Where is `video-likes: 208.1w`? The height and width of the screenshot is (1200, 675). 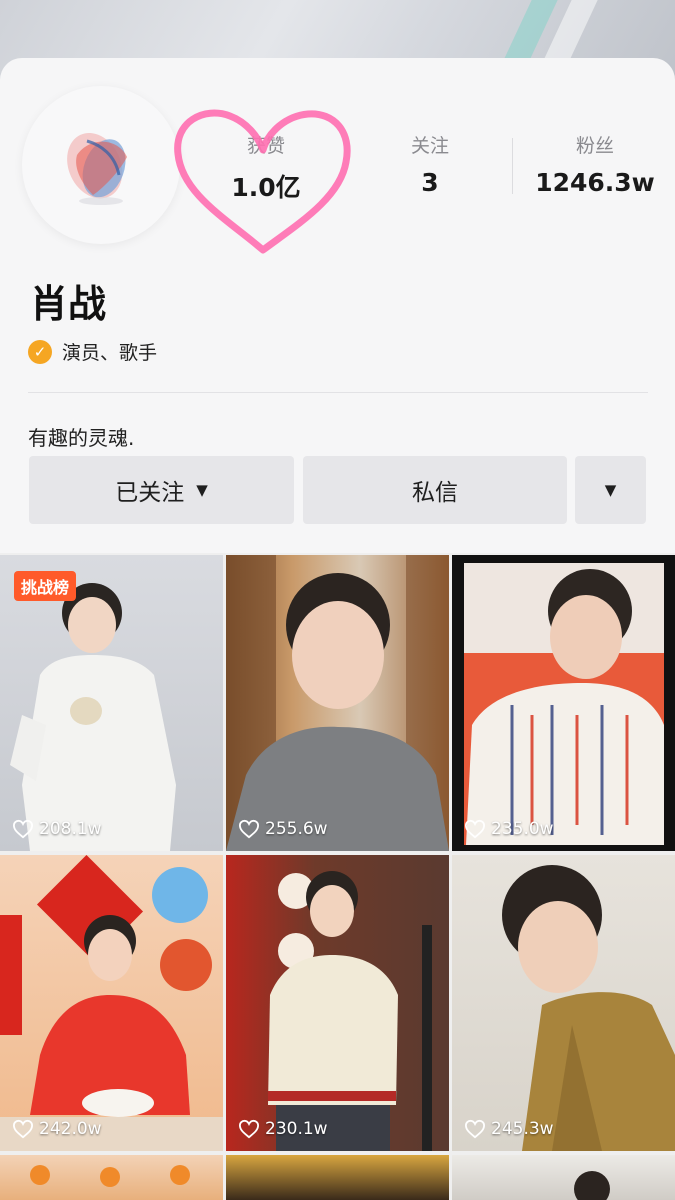
video-likes: 208.1w is located at coordinates (57, 829).